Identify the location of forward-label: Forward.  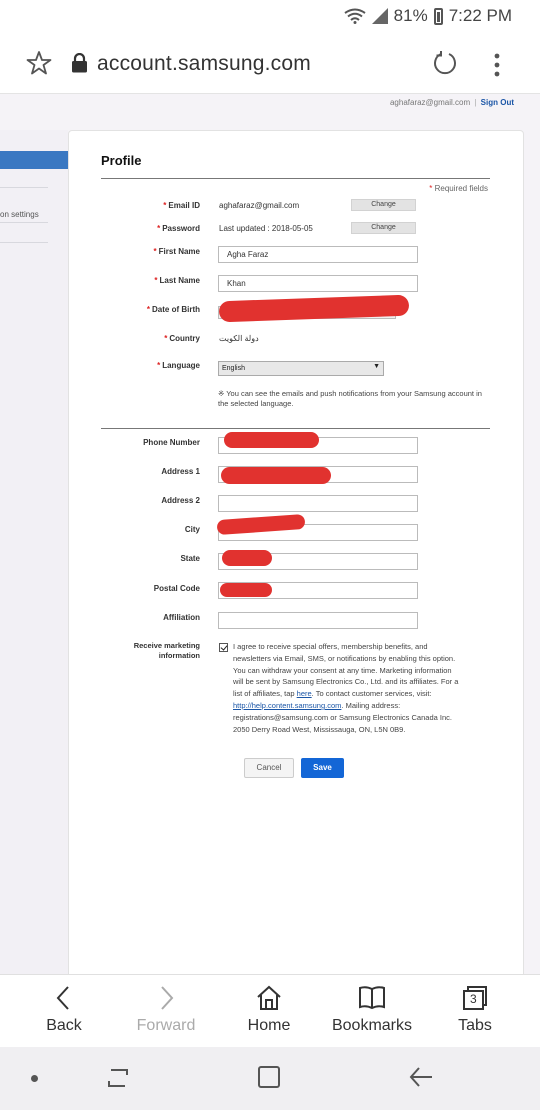
(166, 1025).